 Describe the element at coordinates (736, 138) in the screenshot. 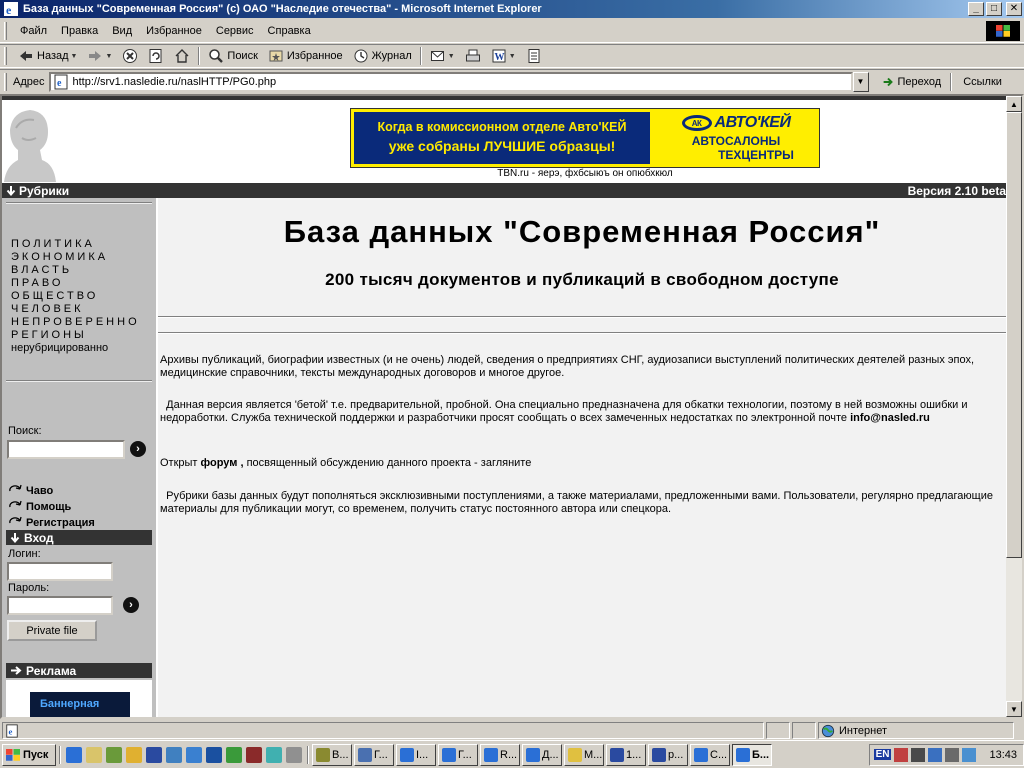

I see `banner-brand-block: АК АВТО'КЕЙ АВТОСАЛОНЫ ТЕХЦЕНТРЫ` at that location.